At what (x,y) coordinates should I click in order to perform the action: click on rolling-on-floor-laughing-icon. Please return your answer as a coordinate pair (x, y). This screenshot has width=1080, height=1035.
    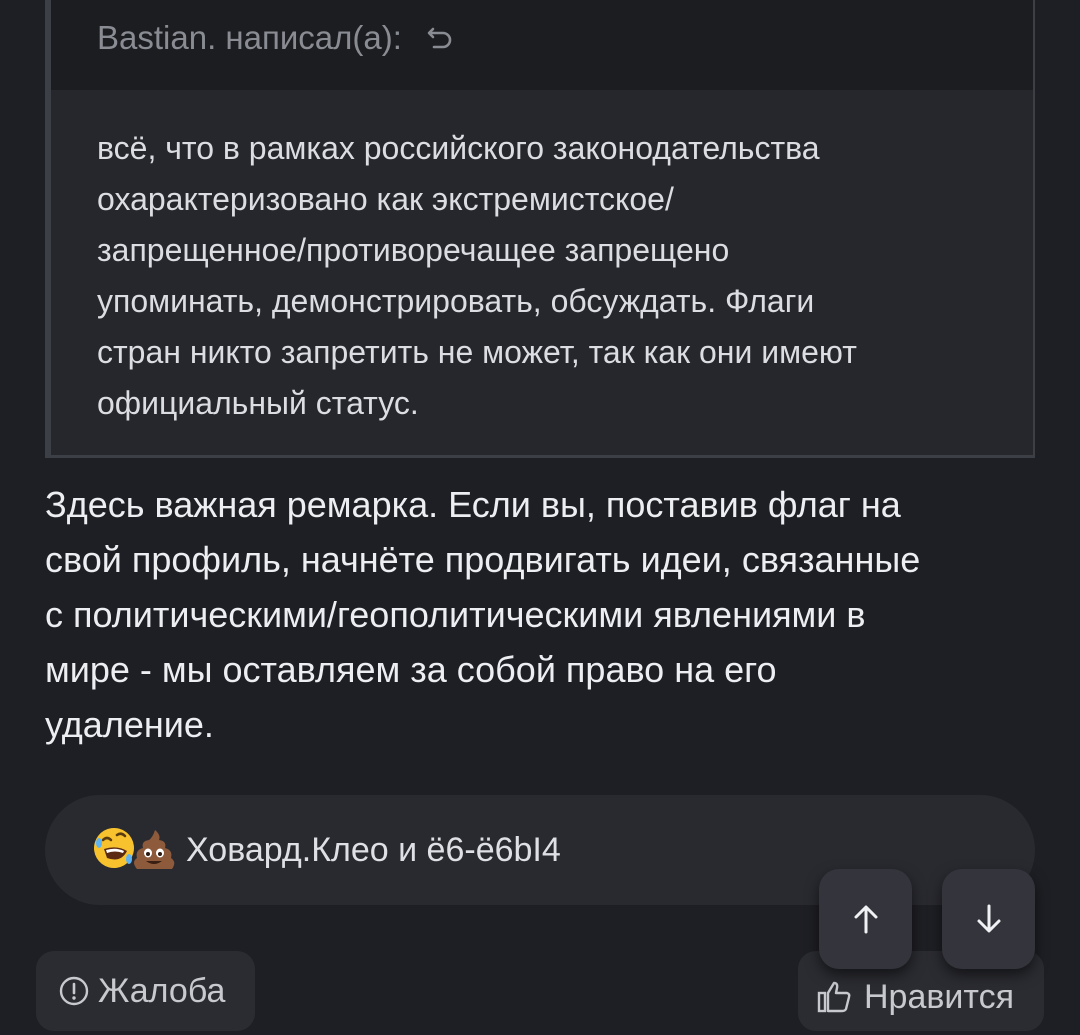
    Looking at the image, I should click on (114, 848).